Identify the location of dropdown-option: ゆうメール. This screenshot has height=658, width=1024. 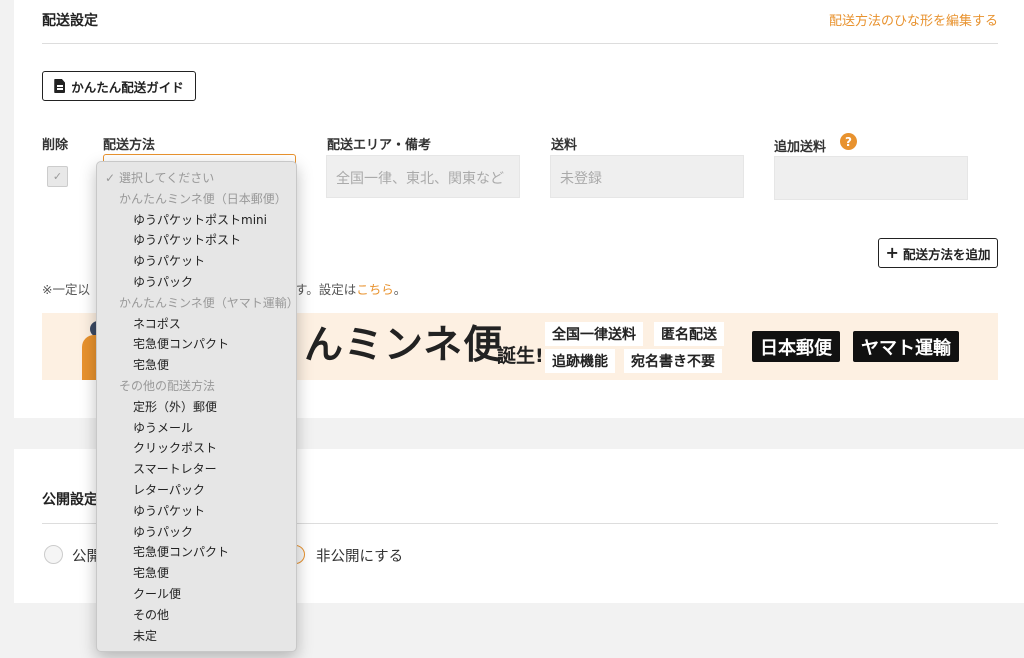
(196, 428).